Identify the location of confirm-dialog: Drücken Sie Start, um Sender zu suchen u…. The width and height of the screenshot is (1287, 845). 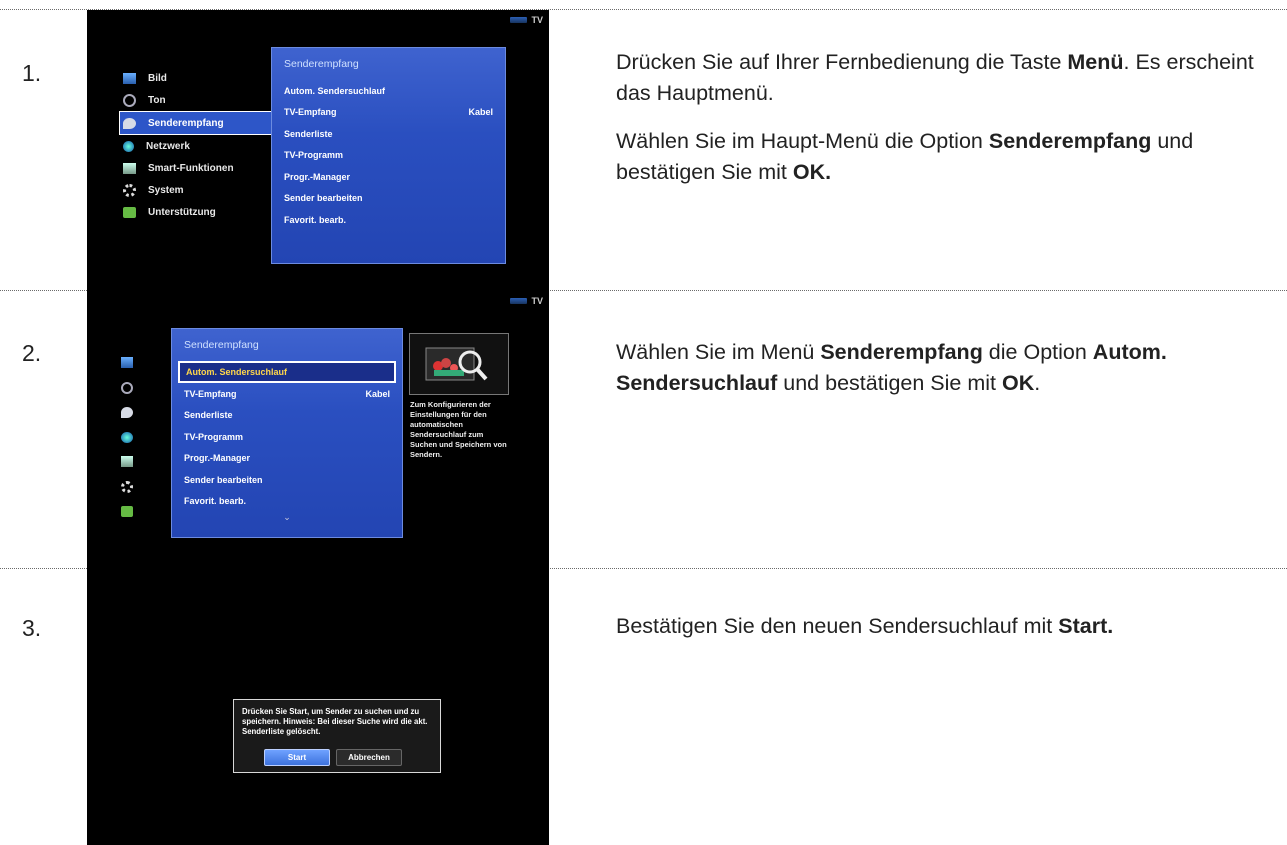
(337, 736).